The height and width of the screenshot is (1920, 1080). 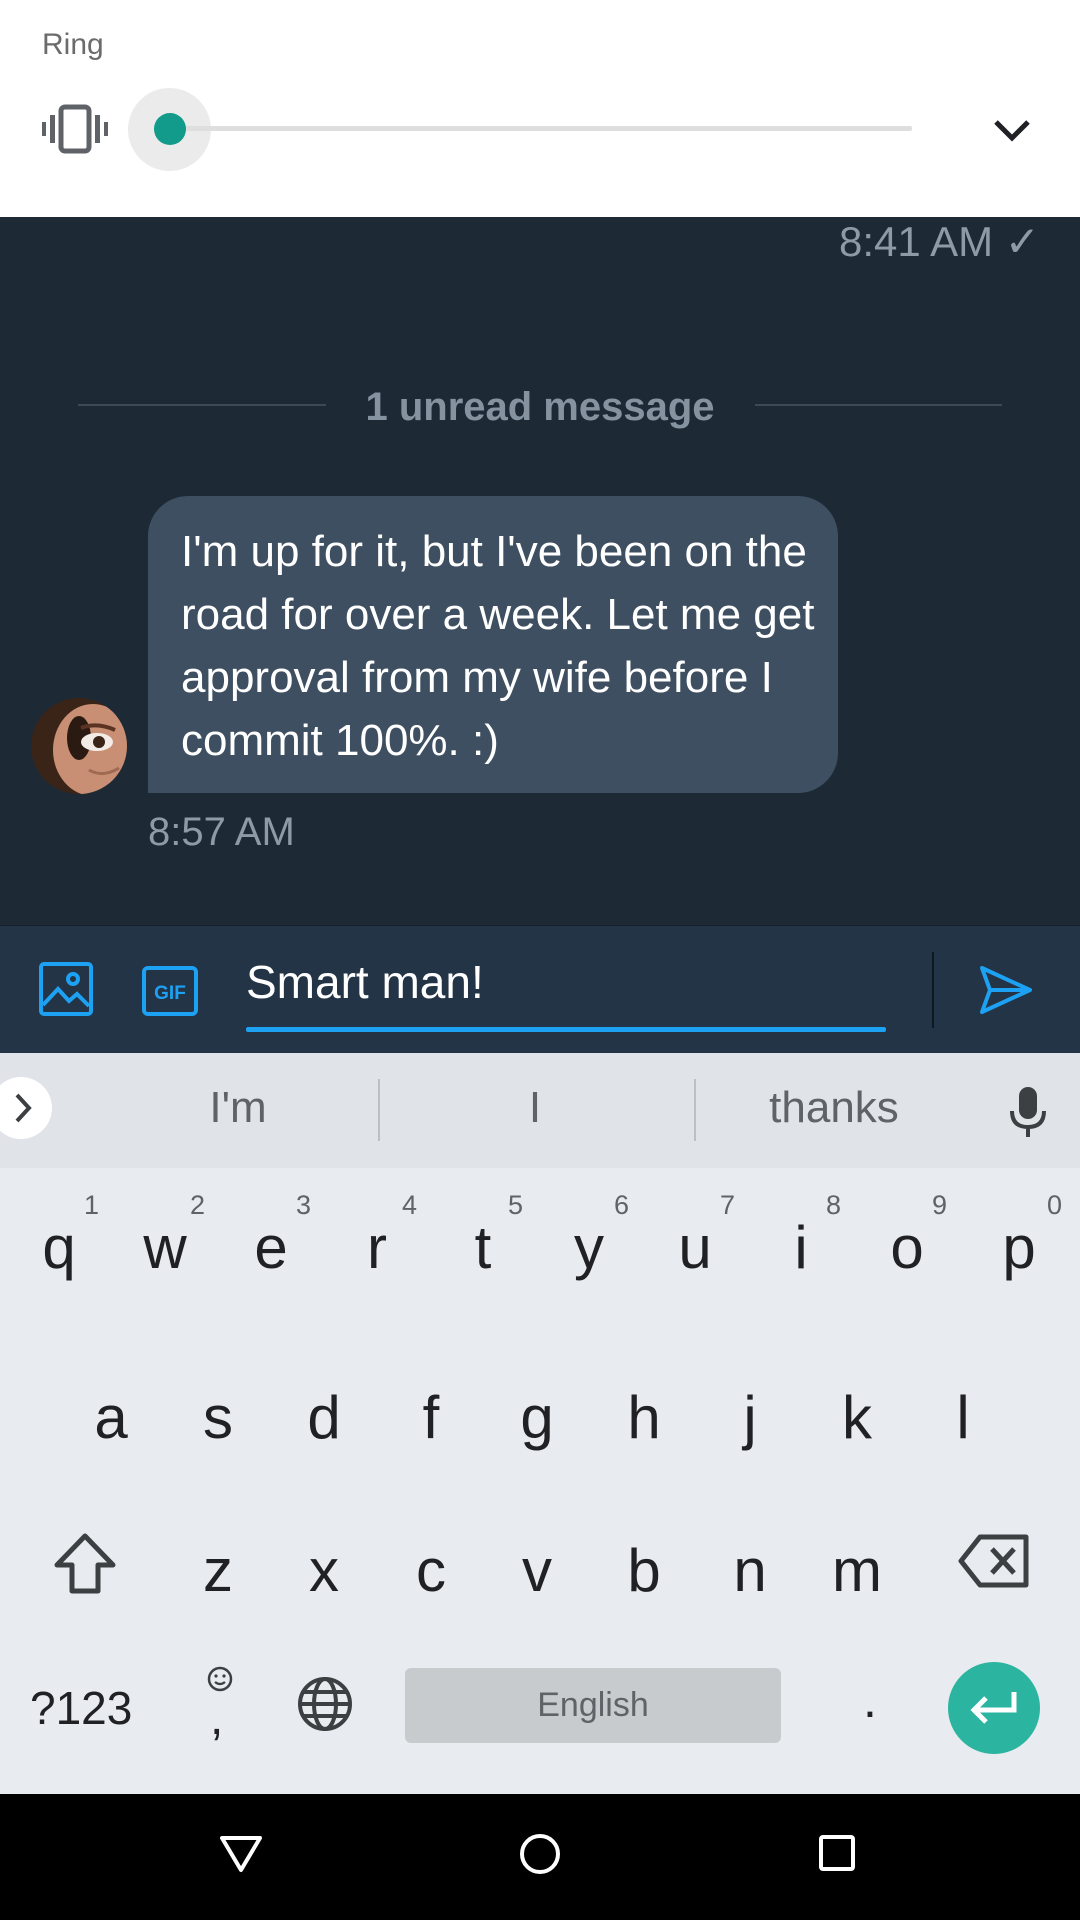 I want to click on previous-message-time: 8:41 AM ✓, so click(x=939, y=241).